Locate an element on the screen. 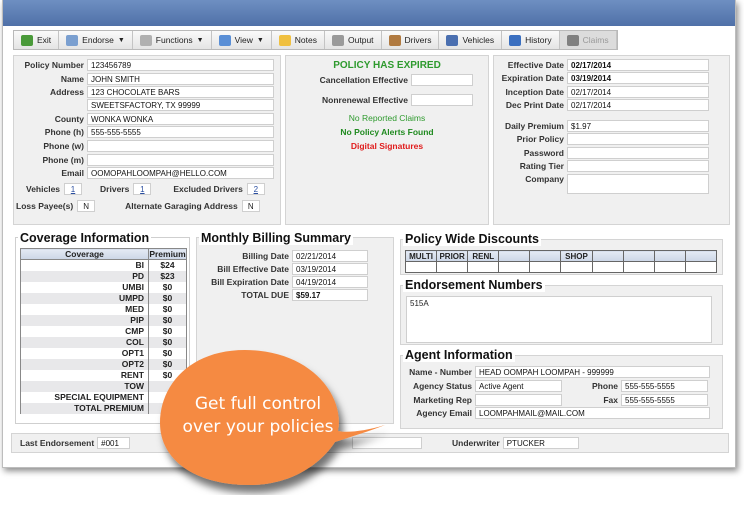  cancellation-field is located at coordinates (442, 80).